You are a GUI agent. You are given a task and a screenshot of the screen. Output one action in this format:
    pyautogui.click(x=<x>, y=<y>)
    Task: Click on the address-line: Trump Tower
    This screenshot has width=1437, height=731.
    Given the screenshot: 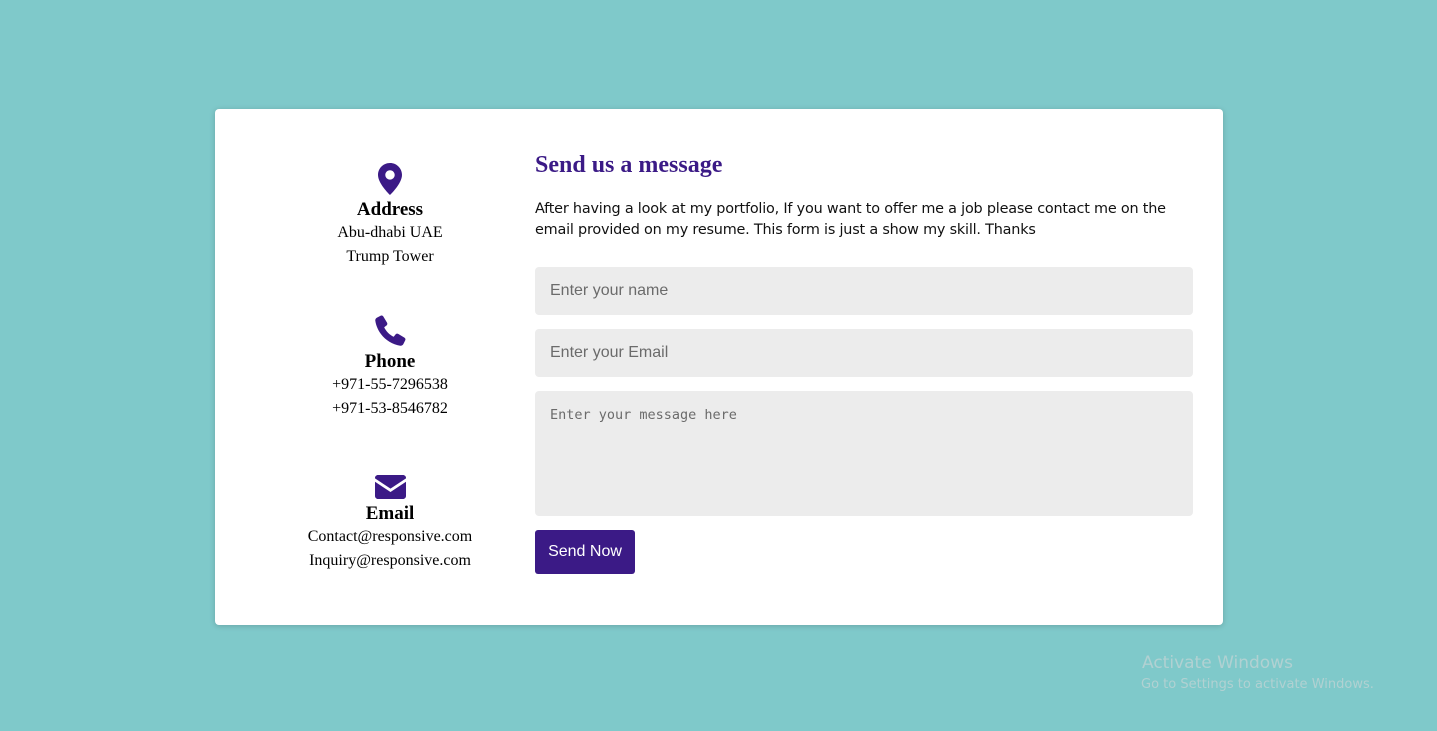 What is the action you would take?
    pyautogui.click(x=390, y=256)
    